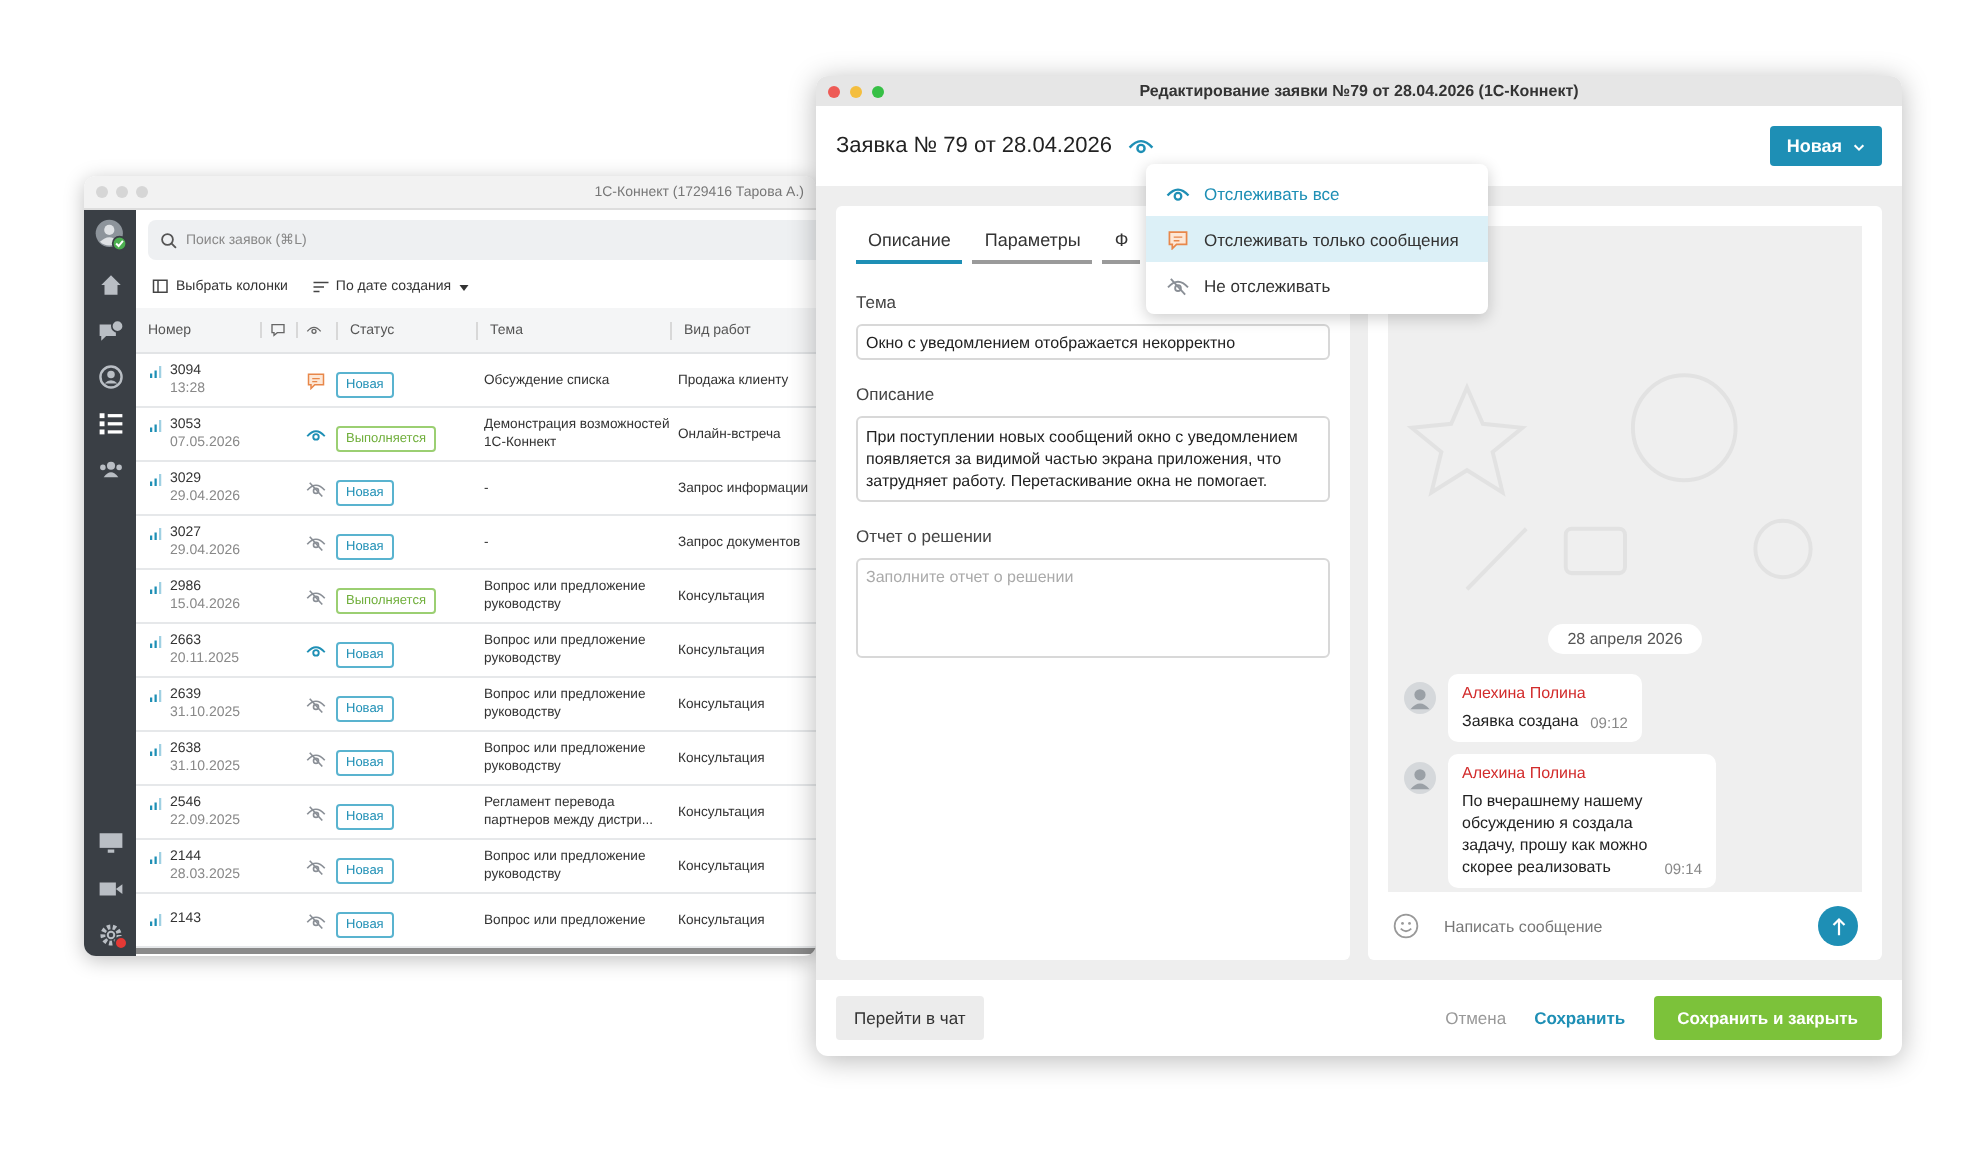 The width and height of the screenshot is (1984, 1154). I want to click on alert-badge, so click(120, 943).